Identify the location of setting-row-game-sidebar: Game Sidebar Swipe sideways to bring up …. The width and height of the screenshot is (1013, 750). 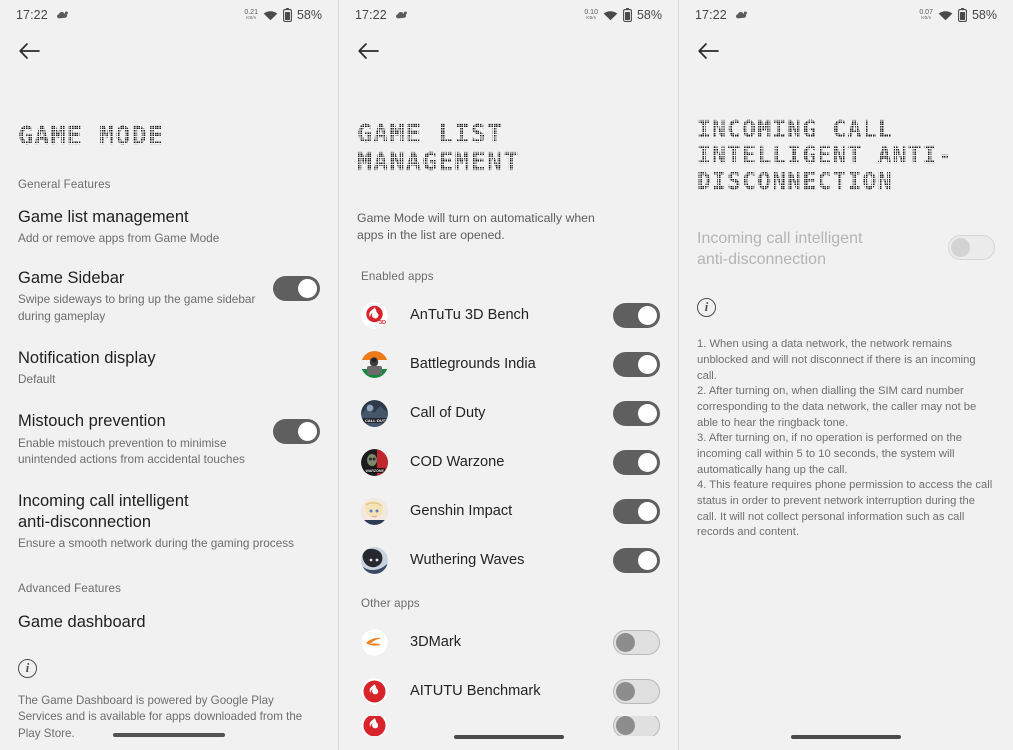
(169, 296).